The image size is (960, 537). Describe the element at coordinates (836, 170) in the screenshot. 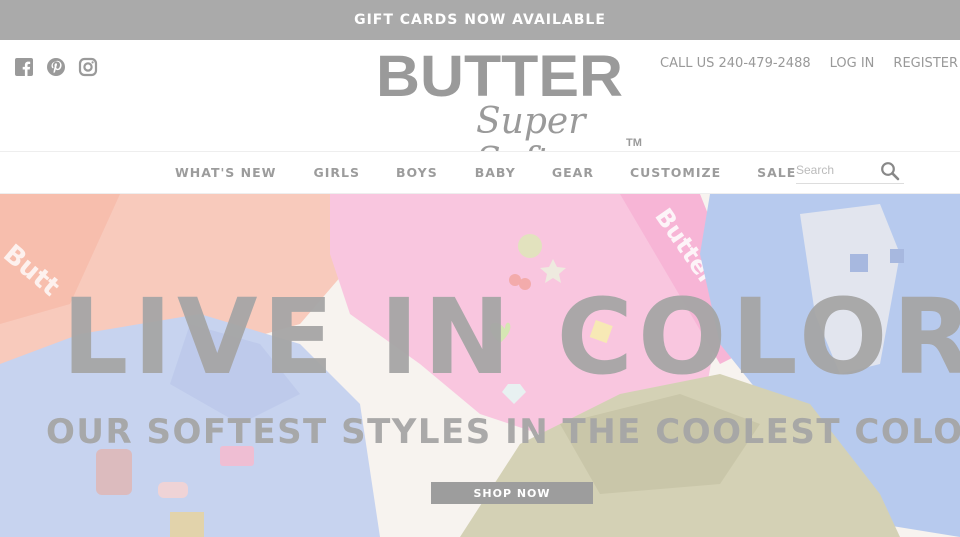

I see `search-input` at that location.